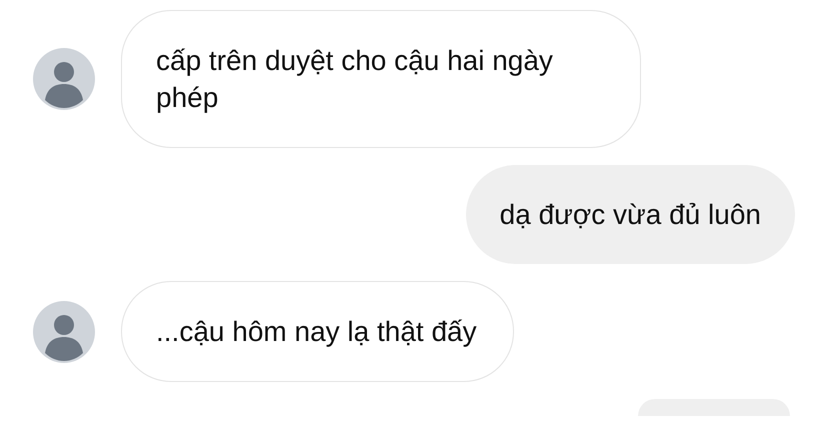  What do you see at coordinates (317, 331) in the screenshot?
I see `message-bubble: ...cậu hôm nay lạ thật đấy` at bounding box center [317, 331].